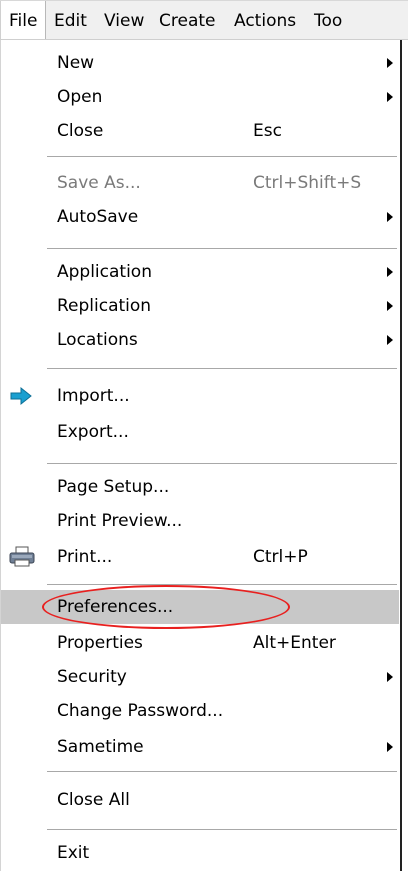 This screenshot has height=871, width=408. Describe the element at coordinates (200, 217) in the screenshot. I see `menu-item-autosave: AutoSave` at that location.